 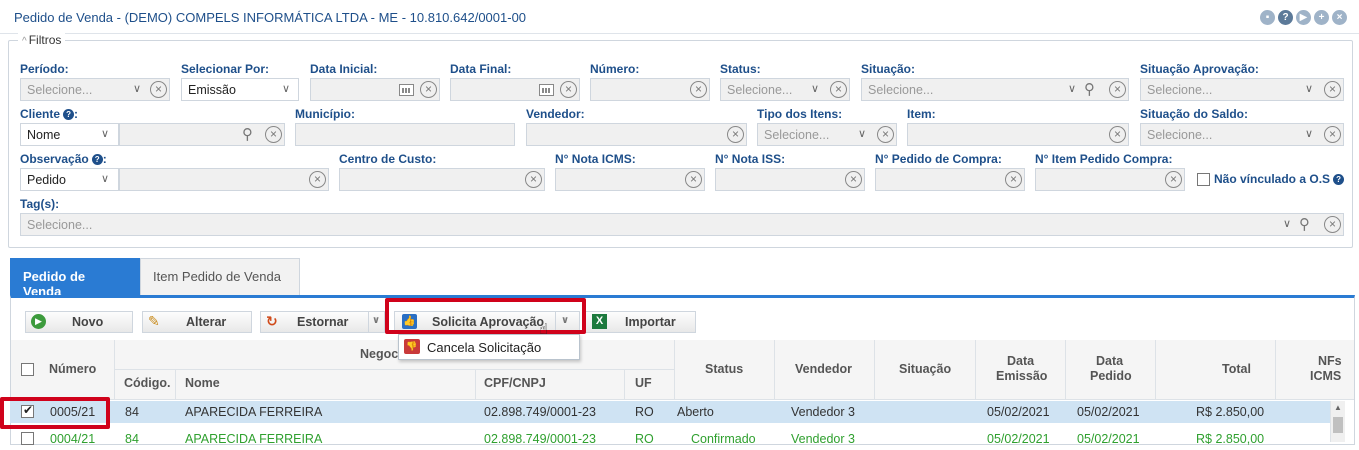 I want to click on select-all-checkbox, so click(x=27, y=369).